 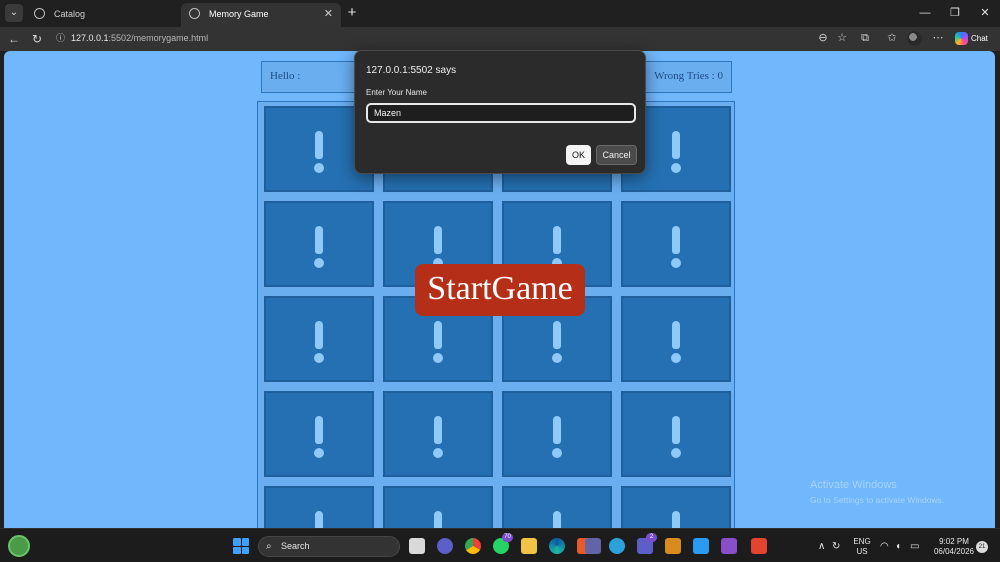 I want to click on language-label: ENG, so click(x=862, y=541).